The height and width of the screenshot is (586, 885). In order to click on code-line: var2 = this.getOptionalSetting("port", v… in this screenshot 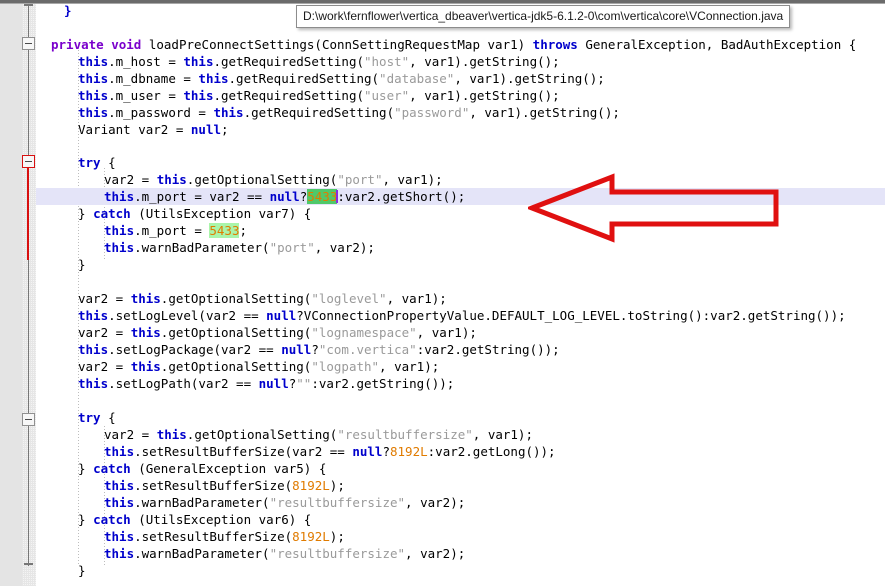, I will do `click(273, 179)`.